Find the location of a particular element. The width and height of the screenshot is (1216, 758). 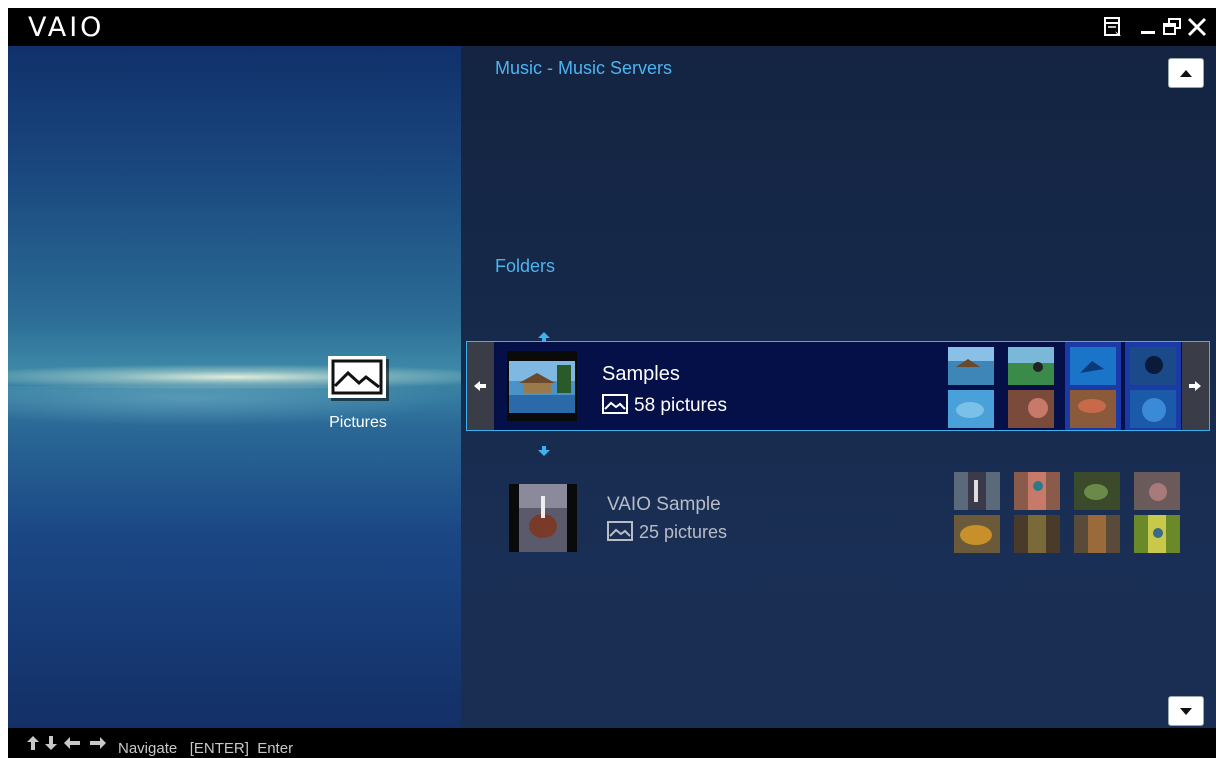

navigation-arrows-icon is located at coordinates (69, 745).